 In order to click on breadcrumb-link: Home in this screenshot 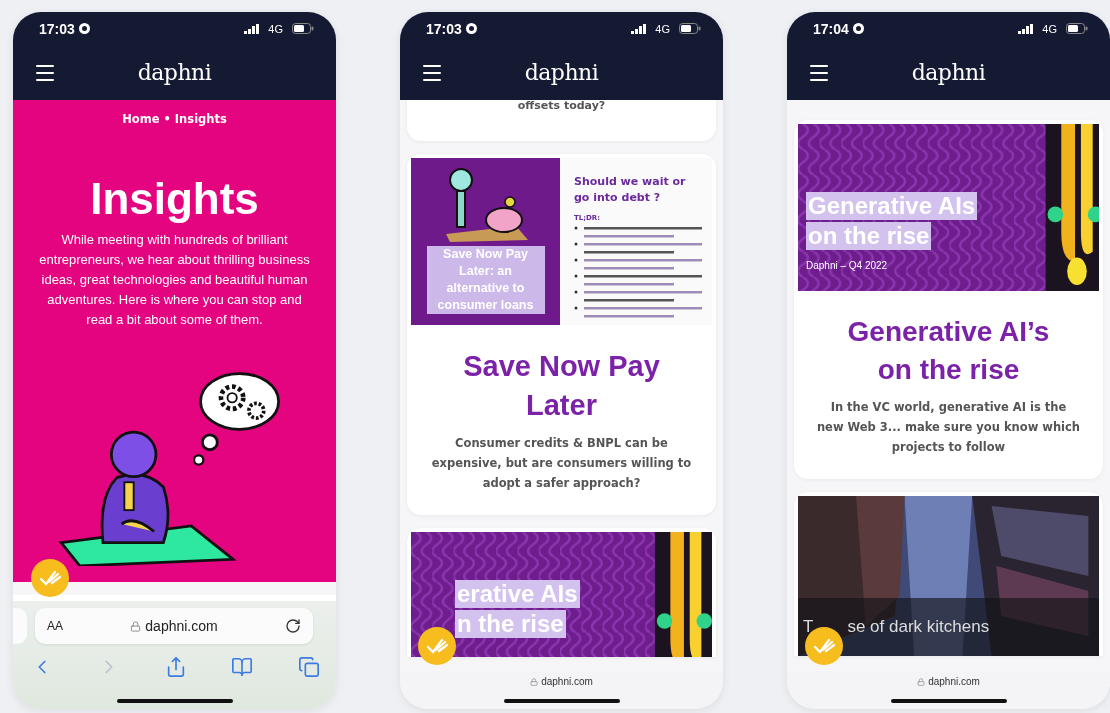, I will do `click(141, 119)`.